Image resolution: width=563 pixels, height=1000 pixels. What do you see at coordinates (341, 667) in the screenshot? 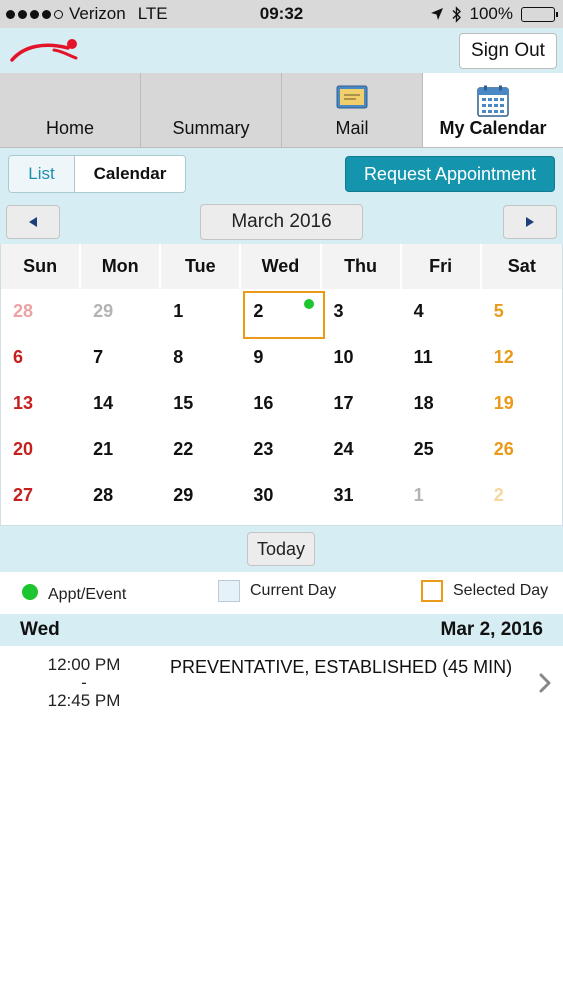
I see `appointment-title: PREVENTATIVE, ESTABLISHED (45 MIN)` at bounding box center [341, 667].